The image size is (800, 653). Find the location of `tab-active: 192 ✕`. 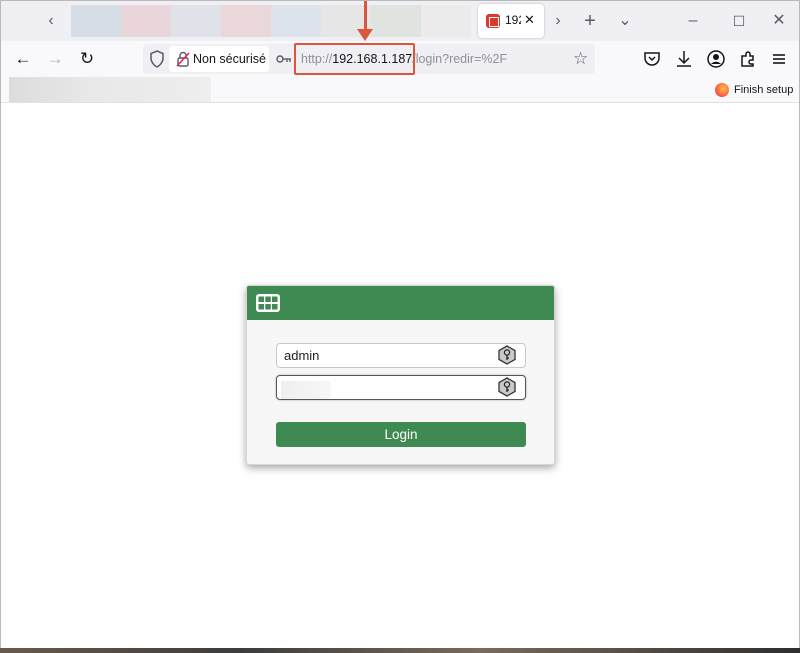

tab-active: 192 ✕ is located at coordinates (511, 21).